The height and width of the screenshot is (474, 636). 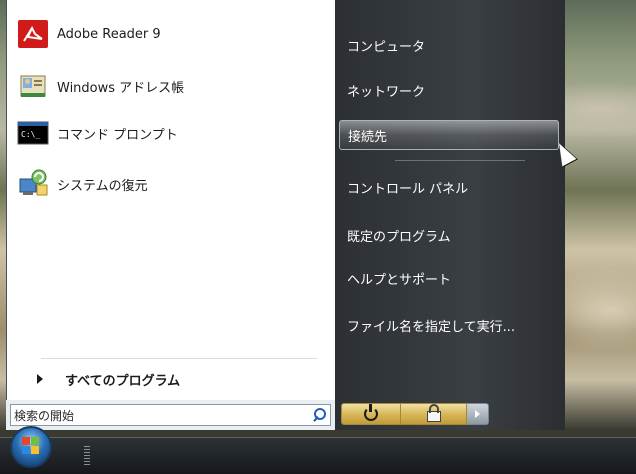 What do you see at coordinates (123, 381) in the screenshot?
I see `all-programs-label: すべてのプログラム` at bounding box center [123, 381].